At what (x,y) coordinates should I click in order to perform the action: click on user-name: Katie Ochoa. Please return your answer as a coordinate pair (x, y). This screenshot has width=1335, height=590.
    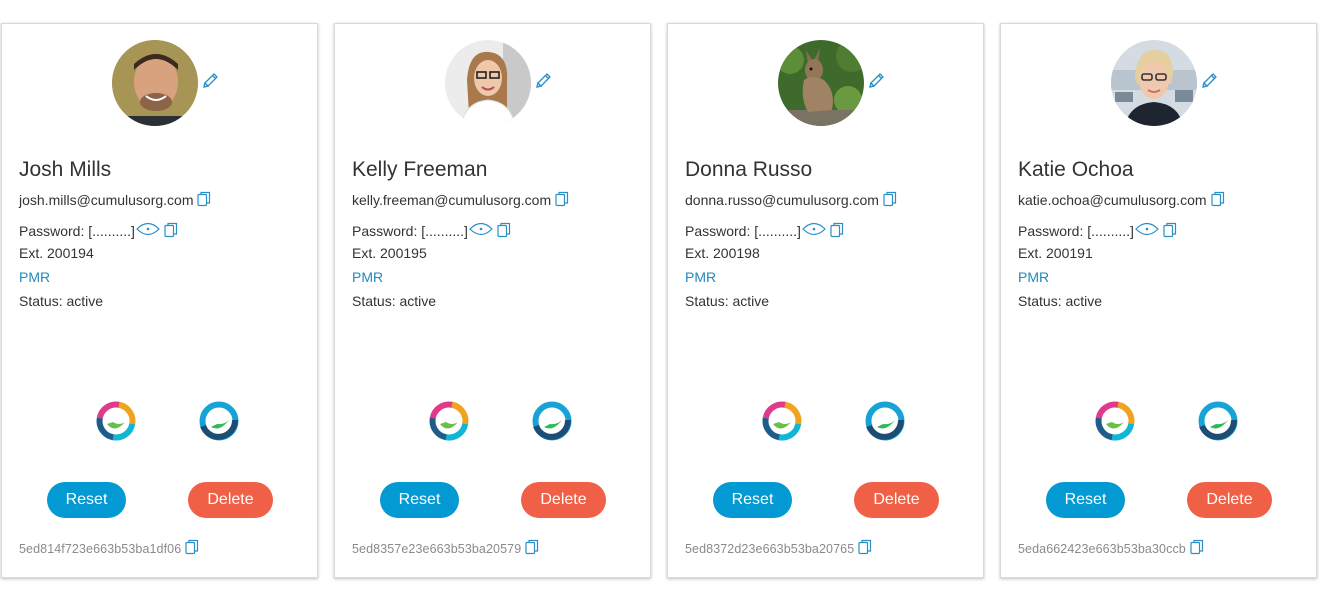
    Looking at the image, I should click on (1076, 169).